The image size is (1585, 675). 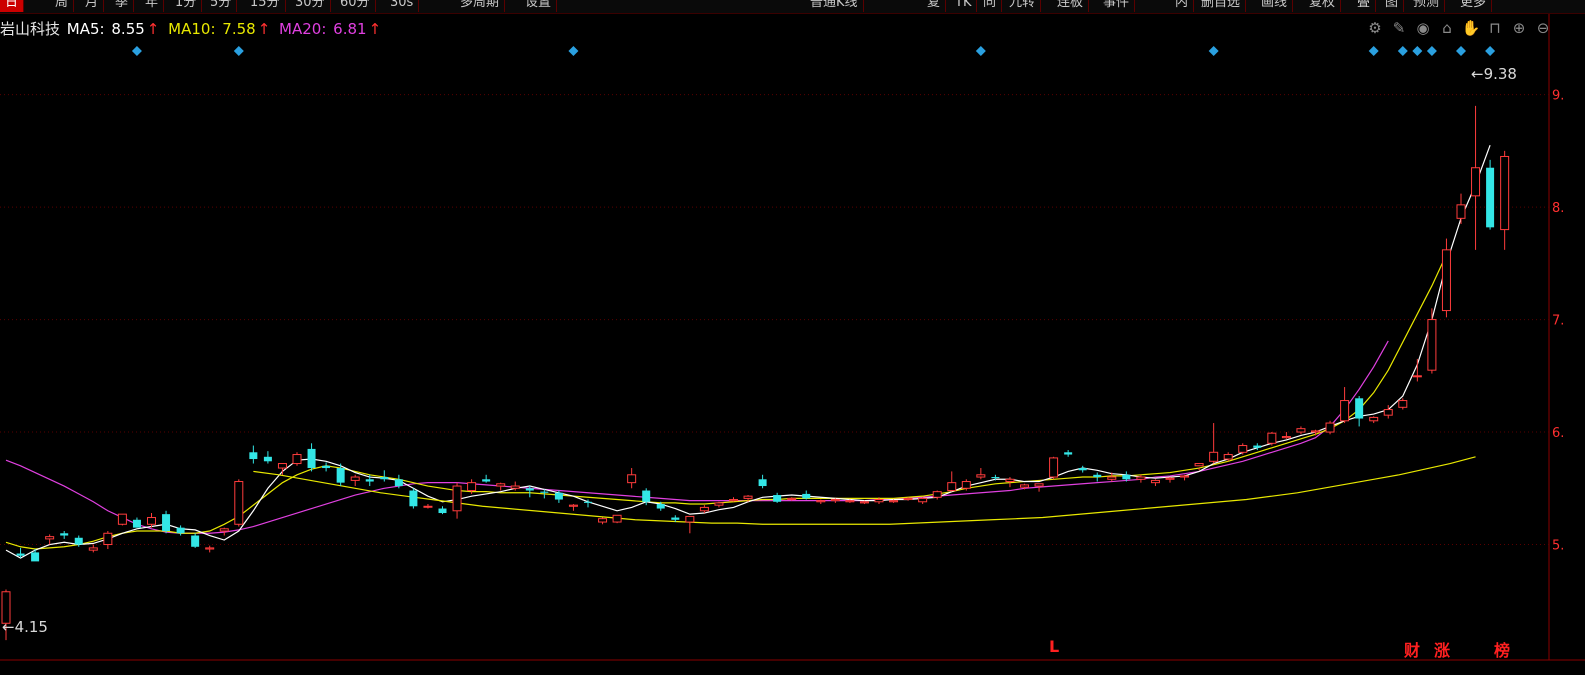 What do you see at coordinates (1412, 649) in the screenshot?
I see `finance-badge: 财` at bounding box center [1412, 649].